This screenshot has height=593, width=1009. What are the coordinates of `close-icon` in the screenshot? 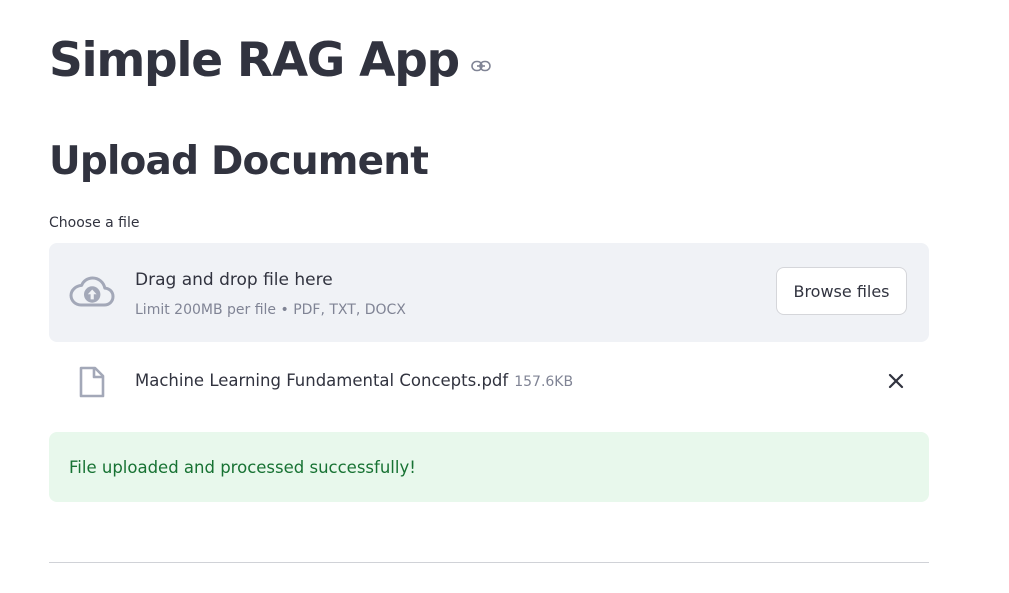 It's located at (896, 381).